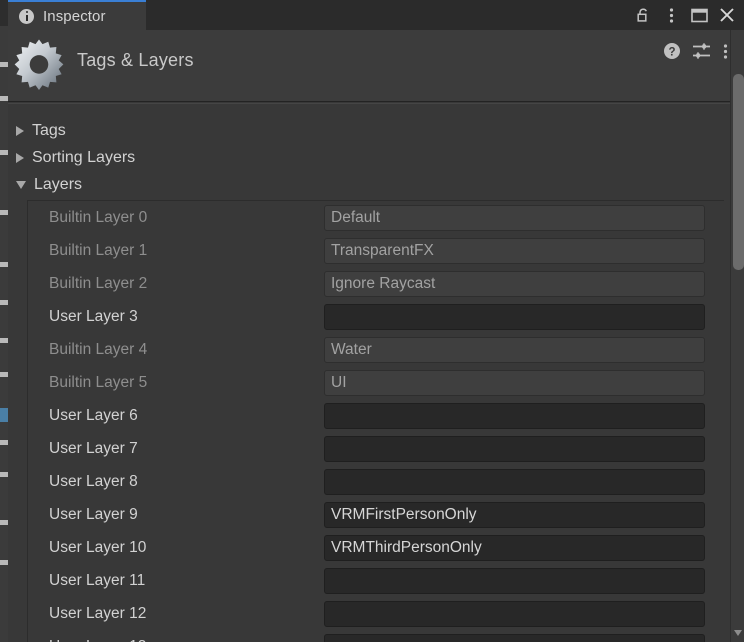  I want to click on layer-name-readonly: Default, so click(514, 217).